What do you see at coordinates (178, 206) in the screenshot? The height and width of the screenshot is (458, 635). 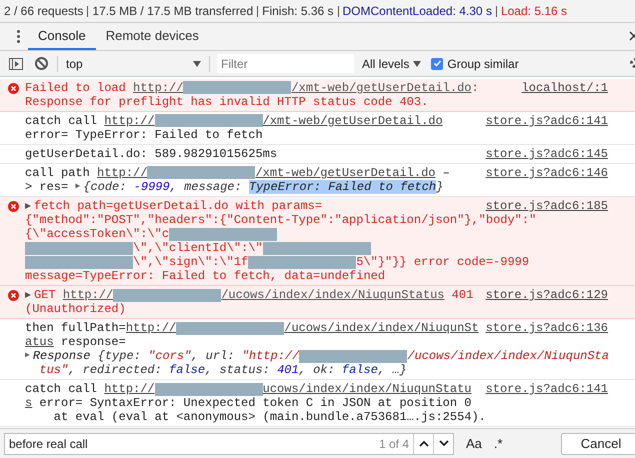 I see `log-text: fetch path=getUserDetail.do with params=` at bounding box center [178, 206].